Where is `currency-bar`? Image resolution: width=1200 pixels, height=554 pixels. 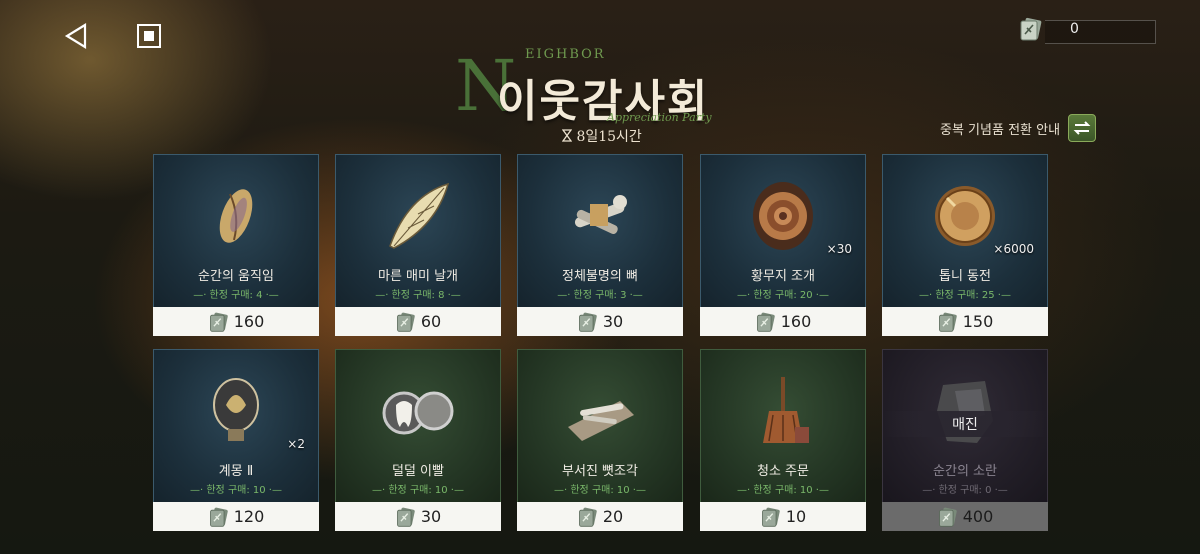 currency-bar is located at coordinates (1100, 32).